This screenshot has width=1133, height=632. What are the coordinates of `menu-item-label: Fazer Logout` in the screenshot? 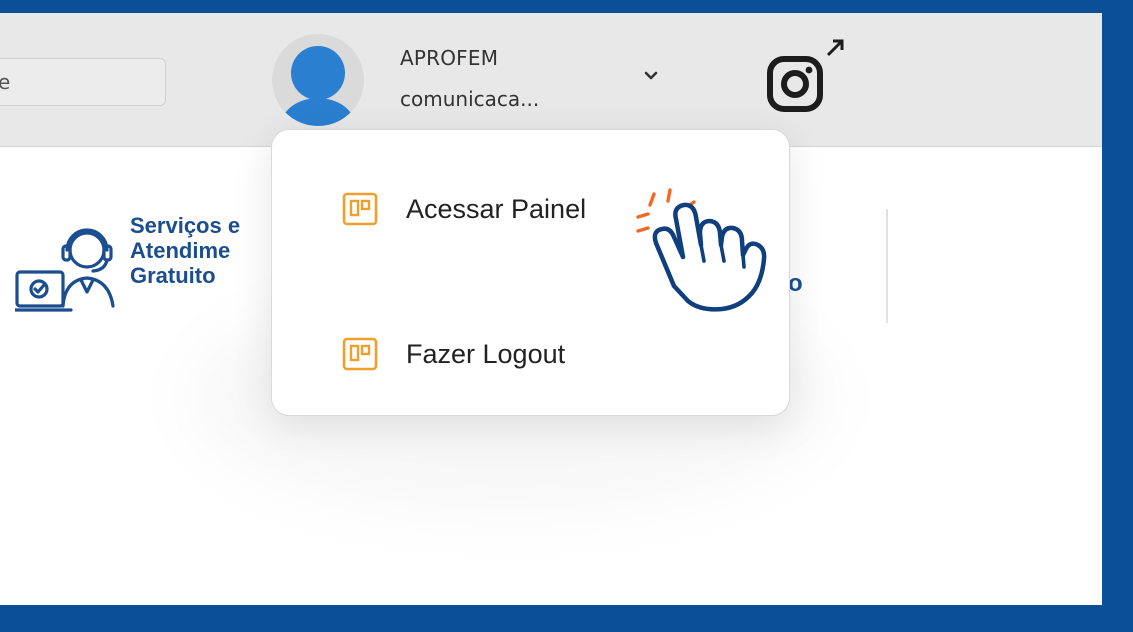 It's located at (486, 353).